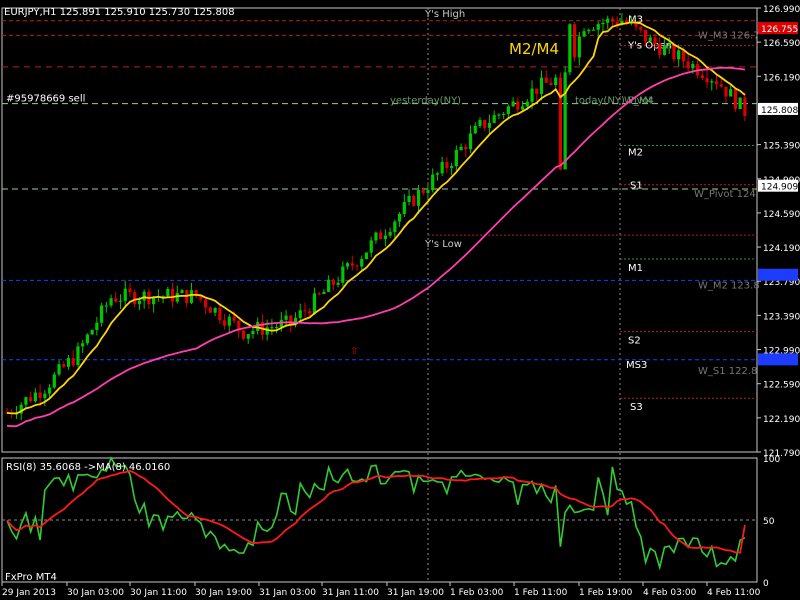 The height and width of the screenshot is (600, 800). Describe the element at coordinates (376, 511) in the screenshot. I see `rsi-ma-line` at that location.